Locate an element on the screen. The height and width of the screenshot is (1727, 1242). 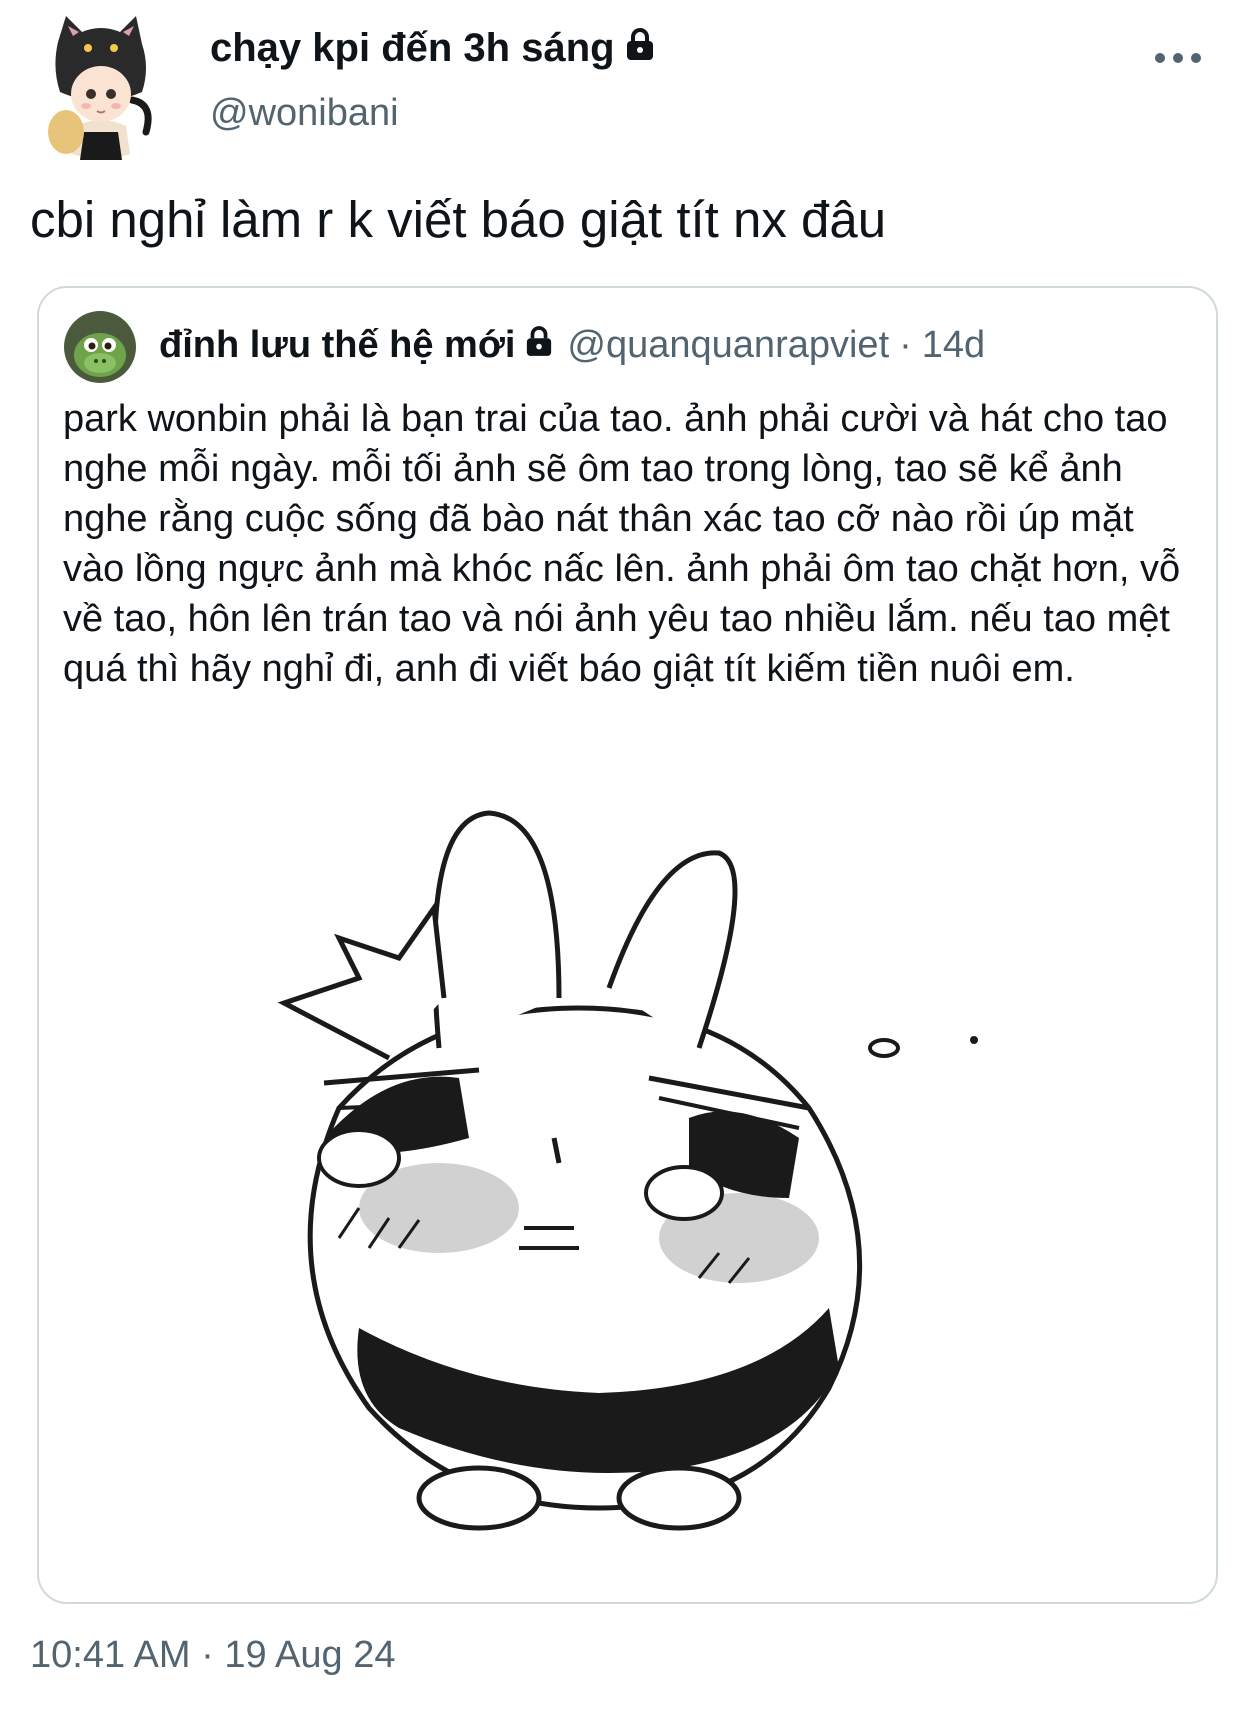
quoted-tweet-time: 14d is located at coordinates (953, 345).